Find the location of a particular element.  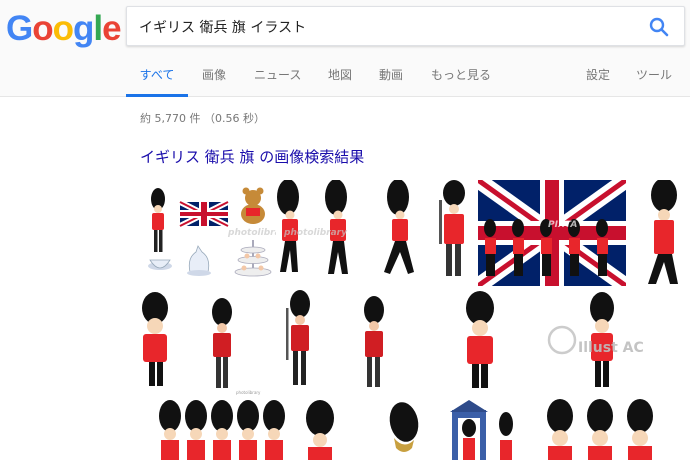

standing-guards-image: photolibrary is located at coordinates (263, 342).